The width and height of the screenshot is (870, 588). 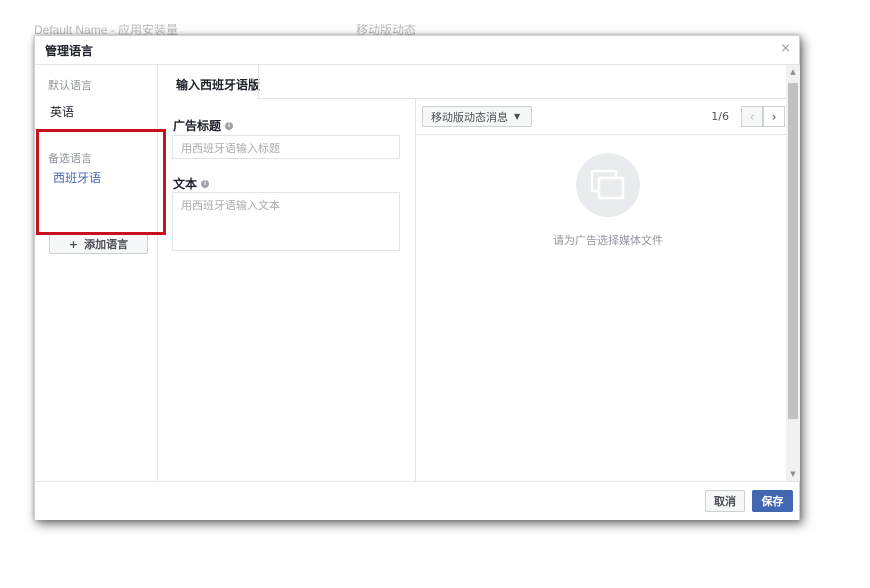 What do you see at coordinates (472, 82) in the screenshot?
I see `language-tab-bar: 输入西班牙语版` at bounding box center [472, 82].